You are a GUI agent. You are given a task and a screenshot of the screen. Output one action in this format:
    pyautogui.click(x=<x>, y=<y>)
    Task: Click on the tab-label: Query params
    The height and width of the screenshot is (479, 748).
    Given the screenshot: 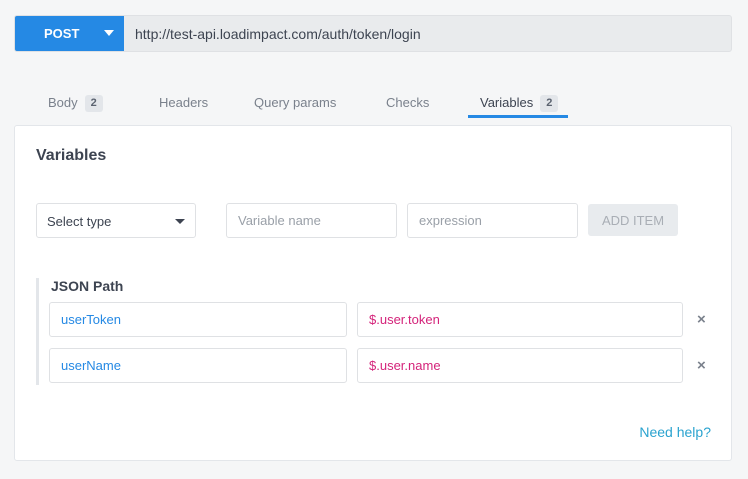 What is the action you would take?
    pyautogui.click(x=295, y=102)
    